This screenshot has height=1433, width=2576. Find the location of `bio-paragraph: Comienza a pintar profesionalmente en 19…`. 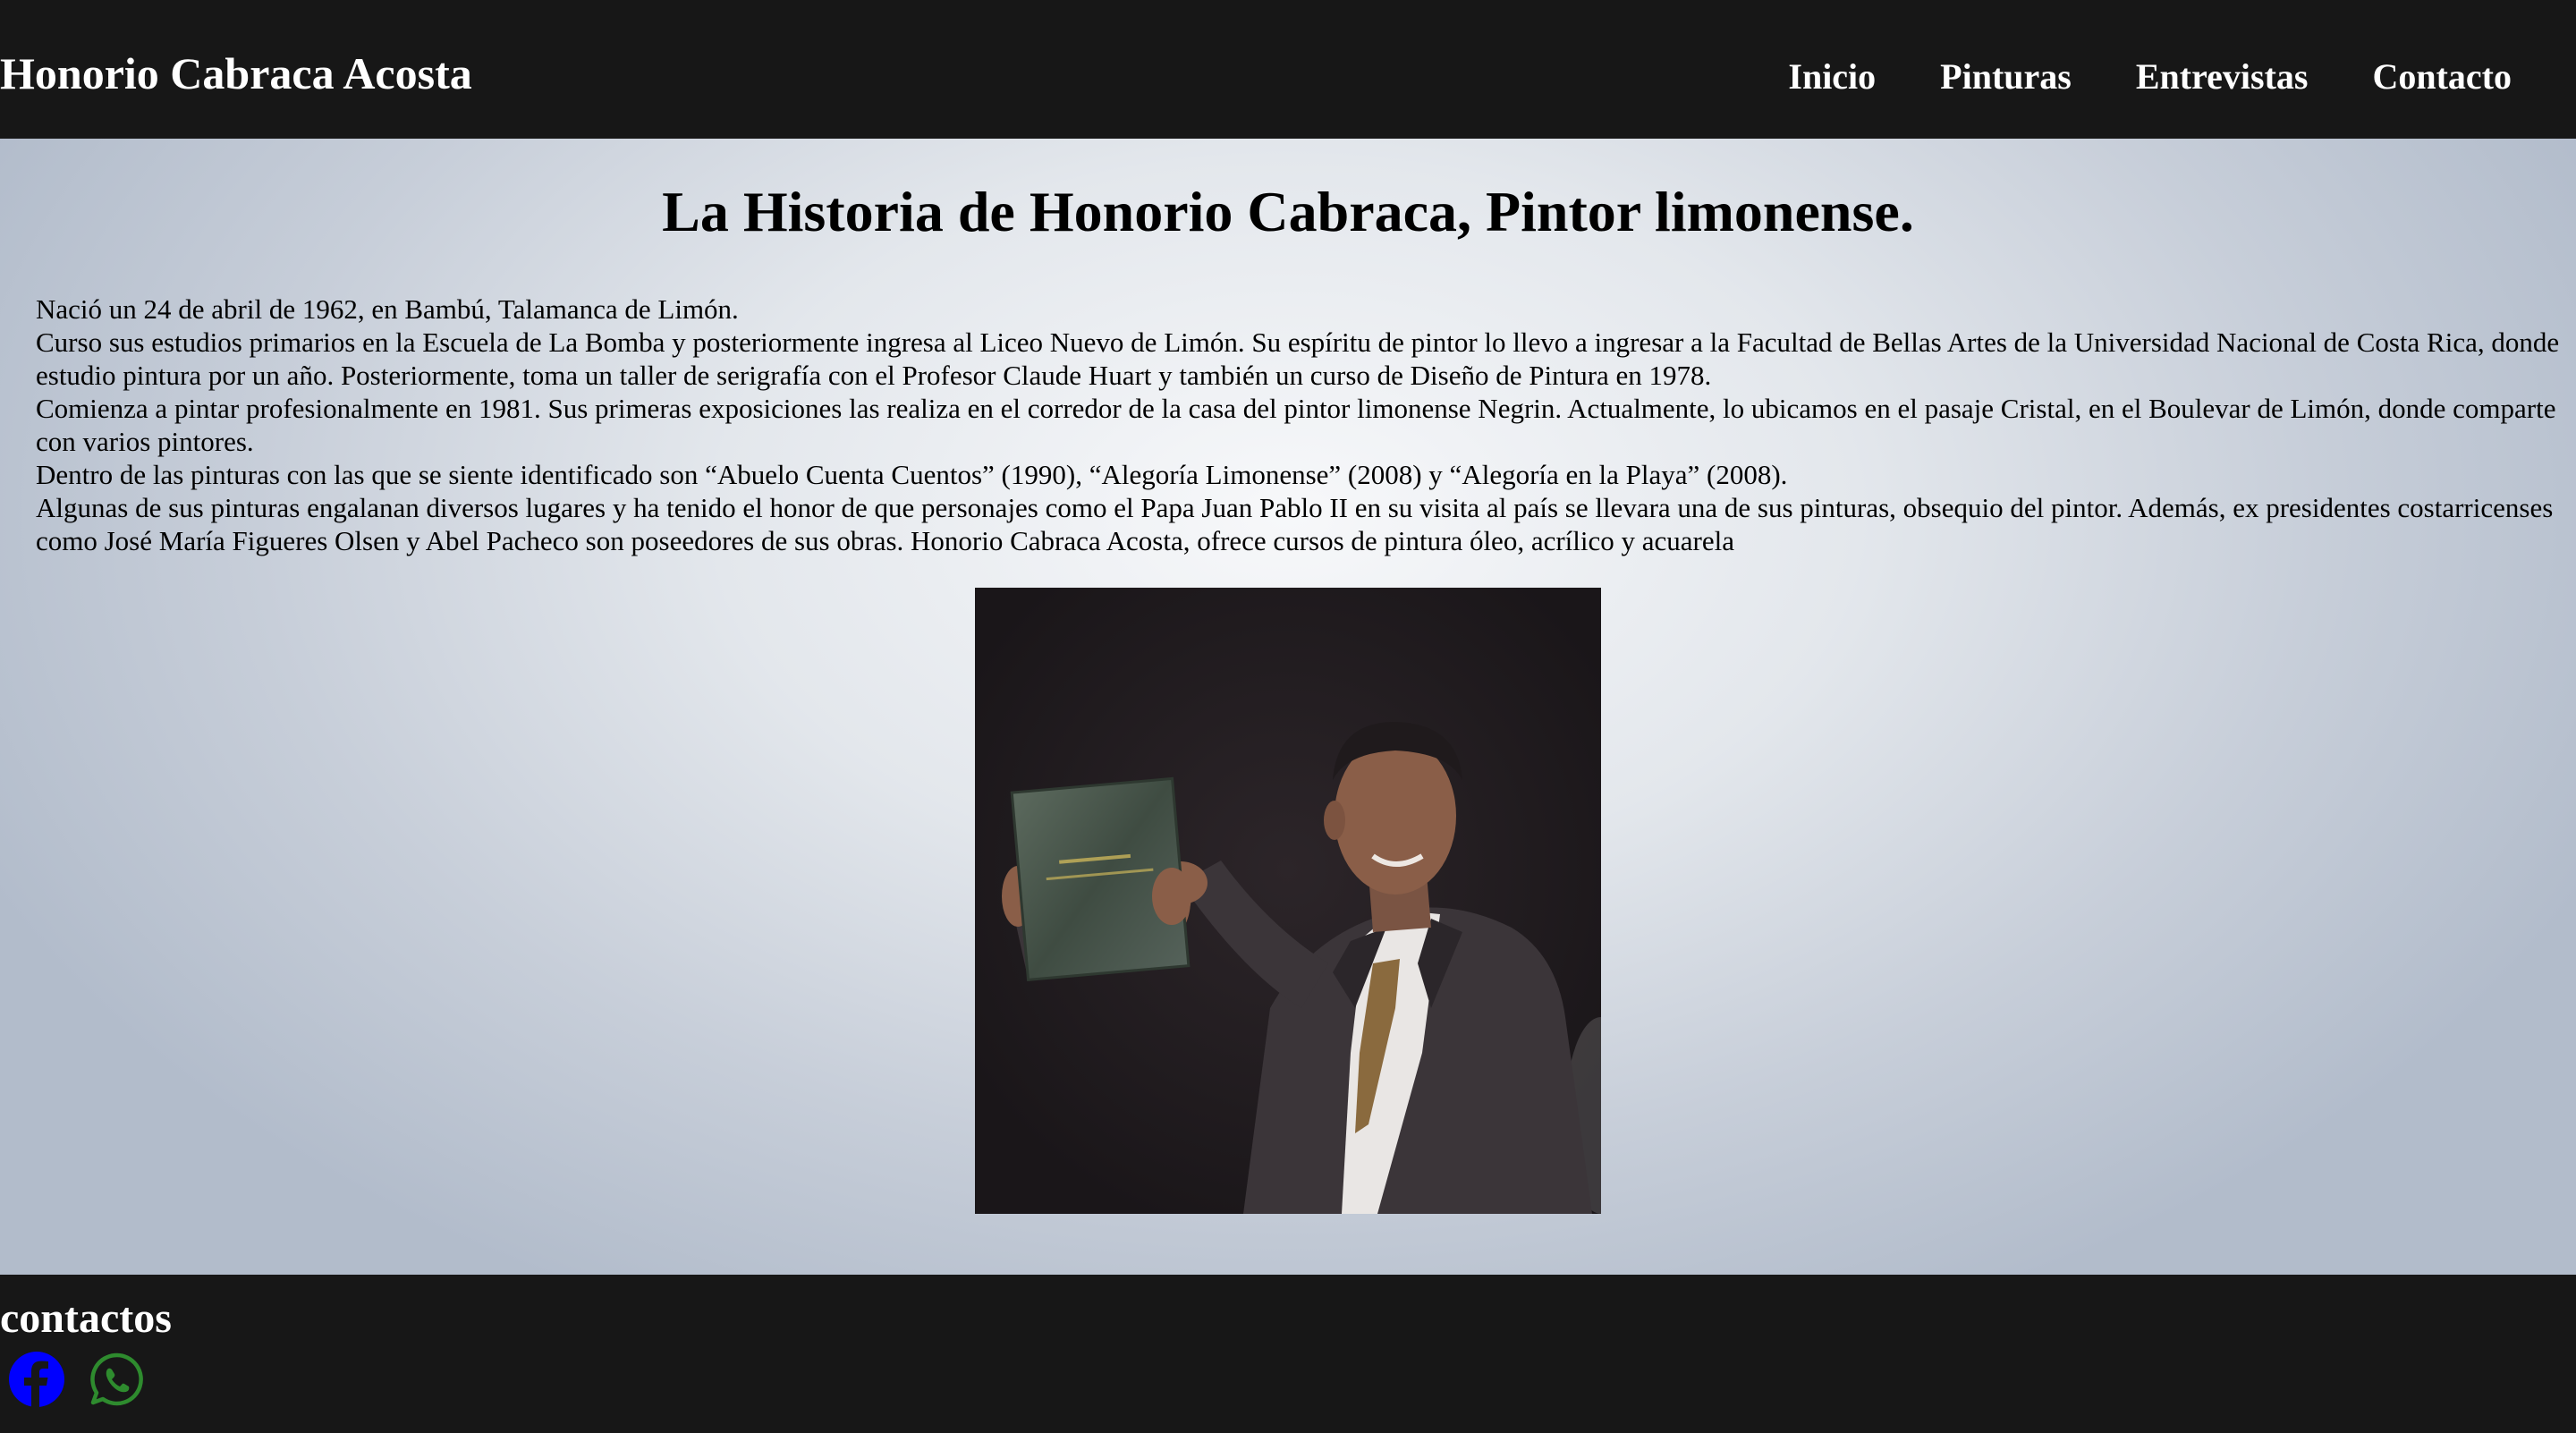

bio-paragraph: Comienza a pintar profesionalmente en 19… is located at coordinates (1296, 425).